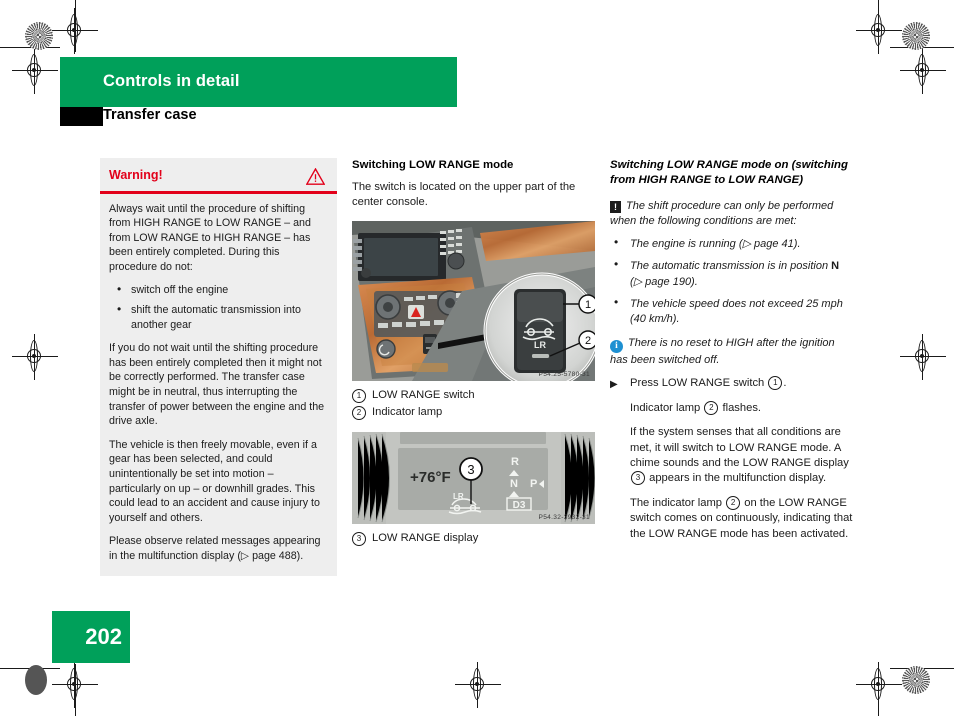 Image resolution: width=954 pixels, height=716 pixels. I want to click on figure2-legend: 3 LOW RANGE display, so click(473, 538).